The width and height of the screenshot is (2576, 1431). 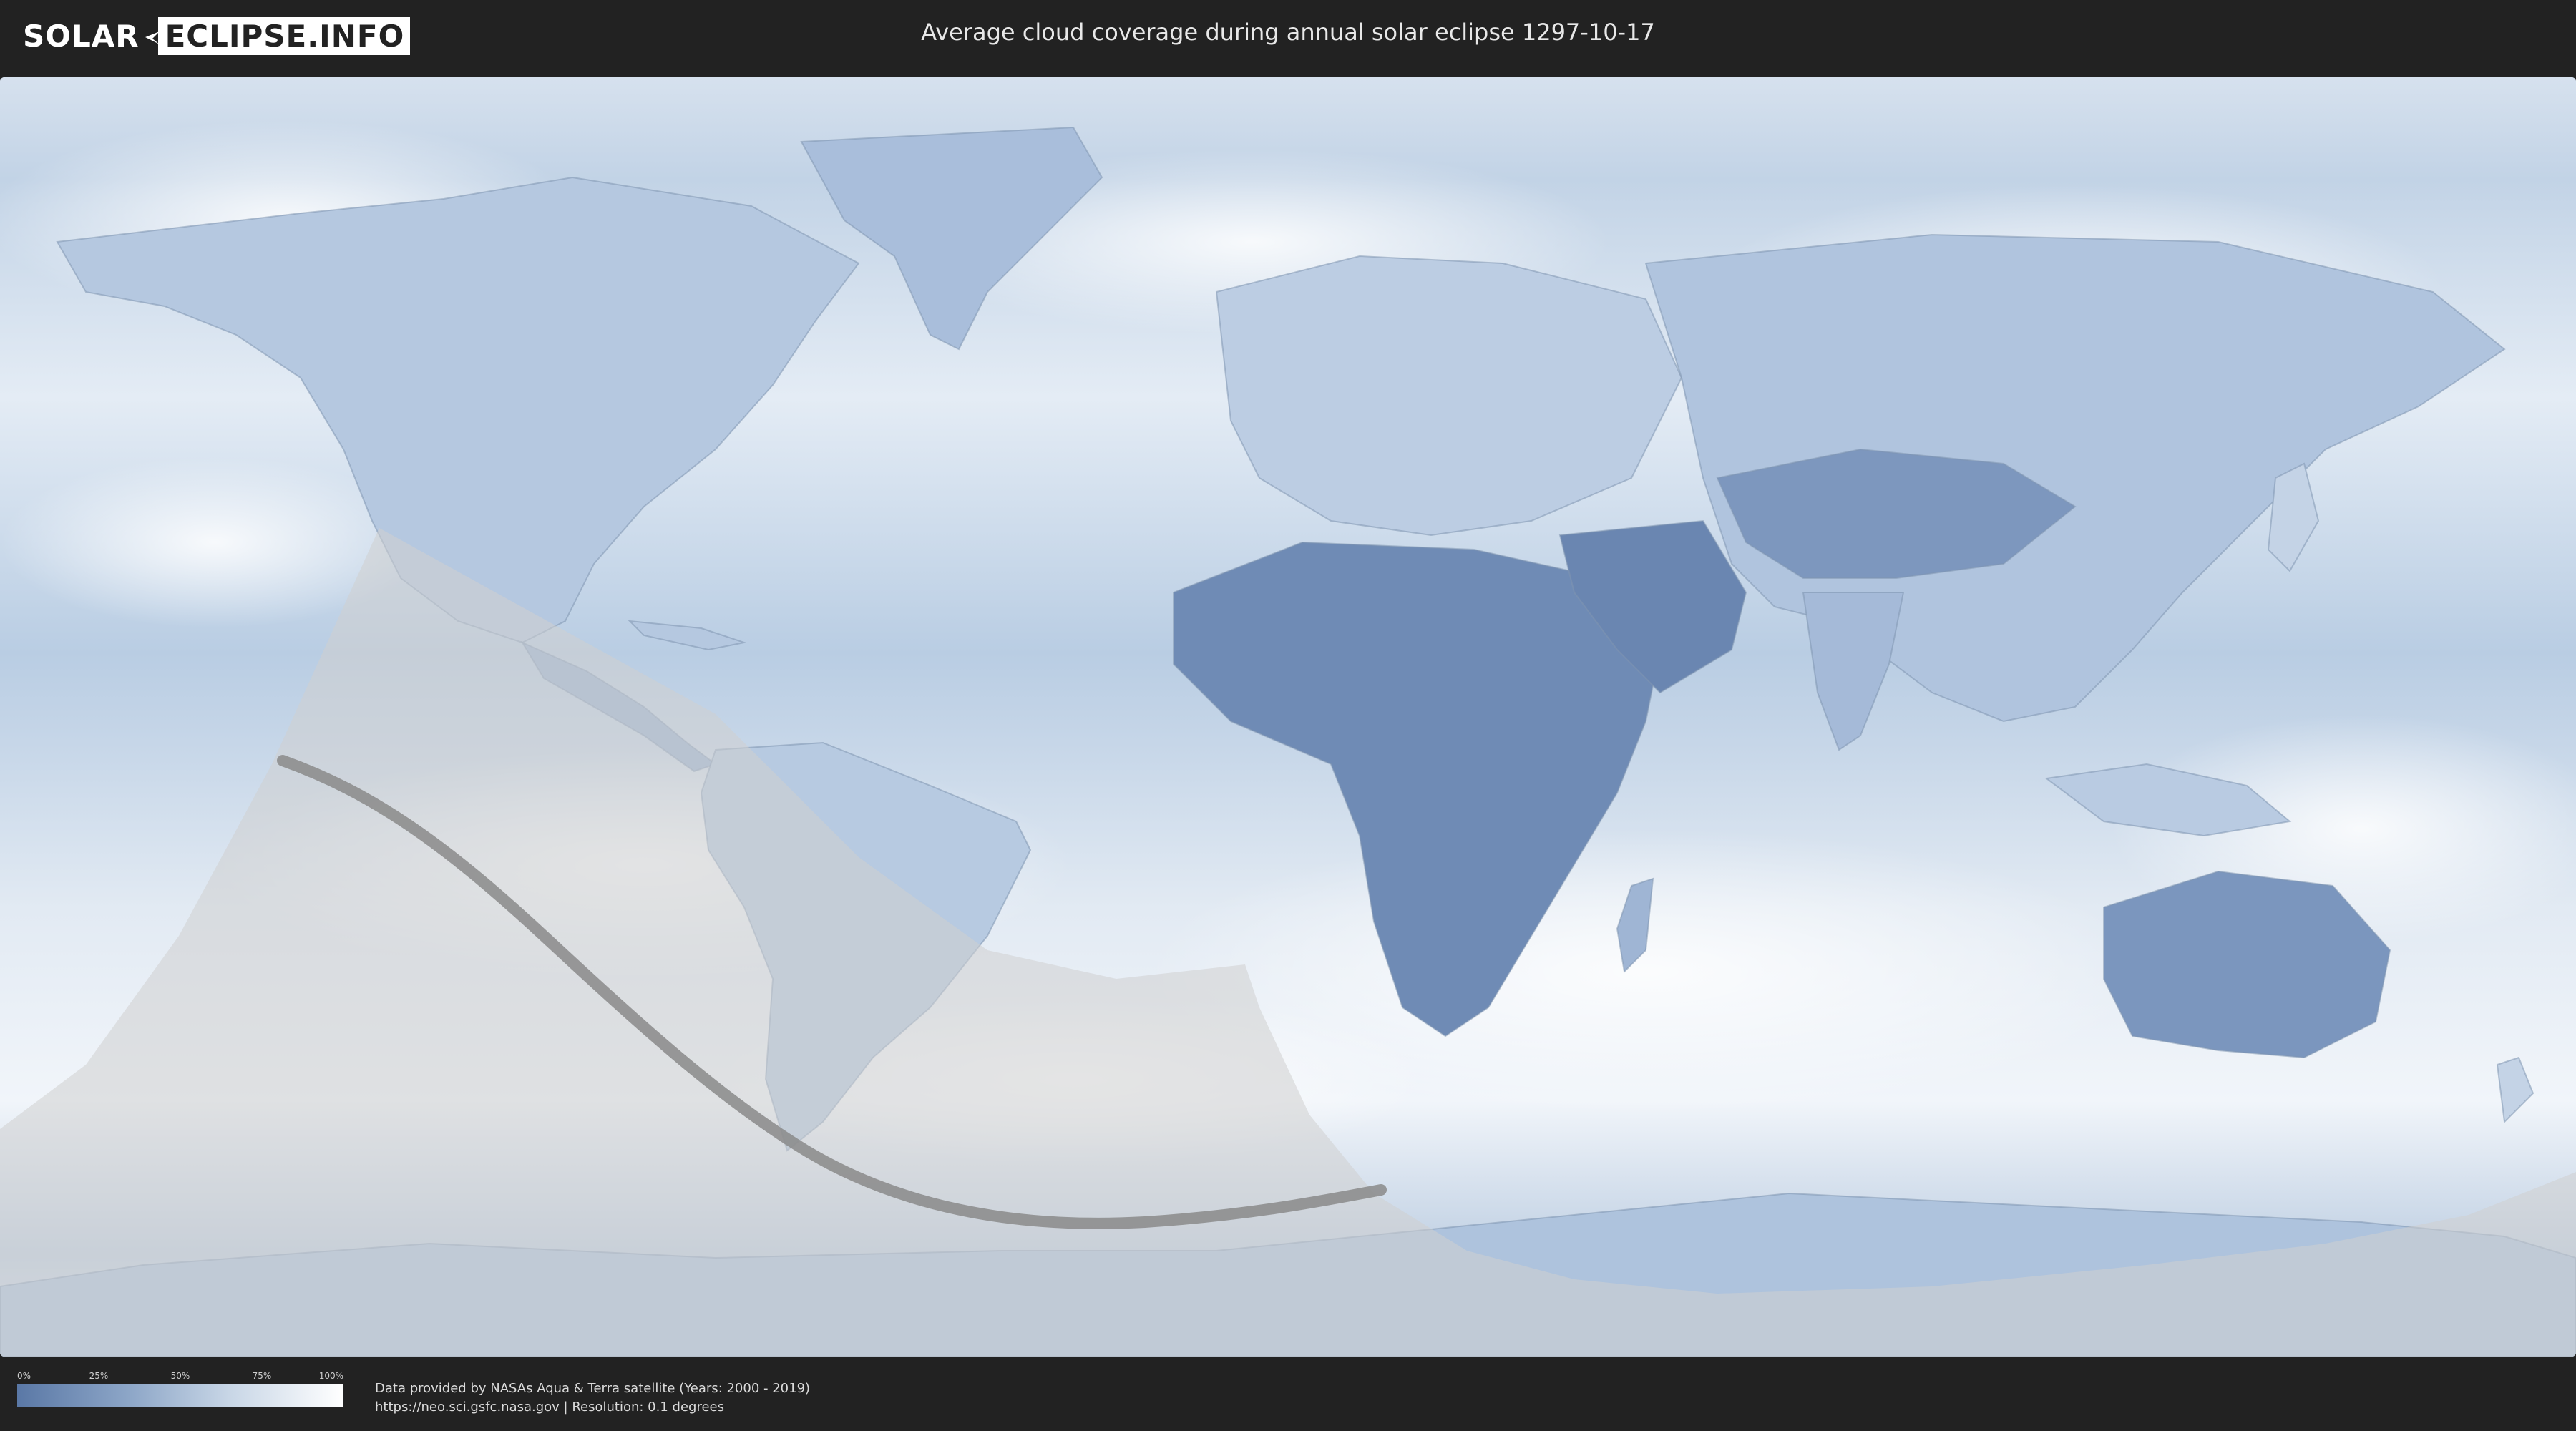 I want to click on legend-tick: 50%, so click(x=180, y=1376).